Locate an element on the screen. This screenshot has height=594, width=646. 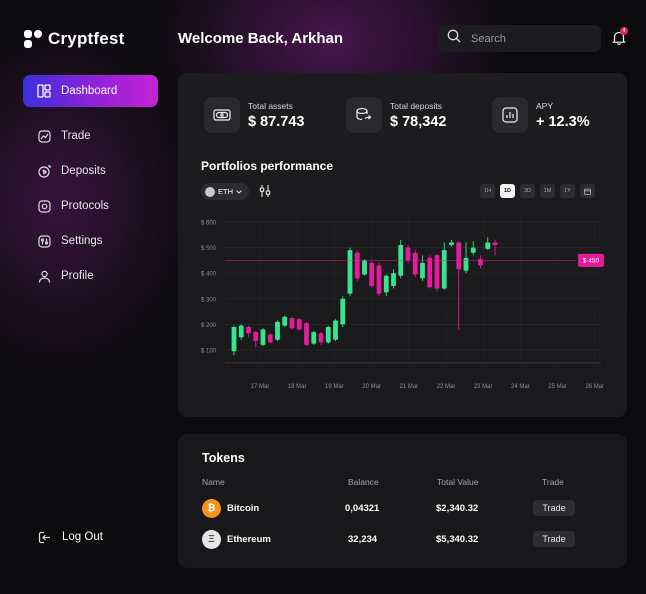
token-value: $2,340.32 is located at coordinates (457, 508).